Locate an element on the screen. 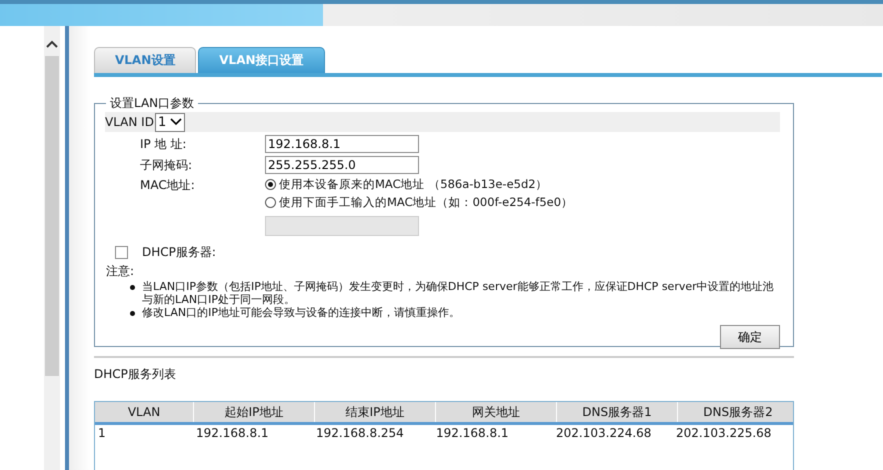  radio-label: 使用下面手工输入的MAC地址（如：000f-e254-f5e0） is located at coordinates (426, 202).